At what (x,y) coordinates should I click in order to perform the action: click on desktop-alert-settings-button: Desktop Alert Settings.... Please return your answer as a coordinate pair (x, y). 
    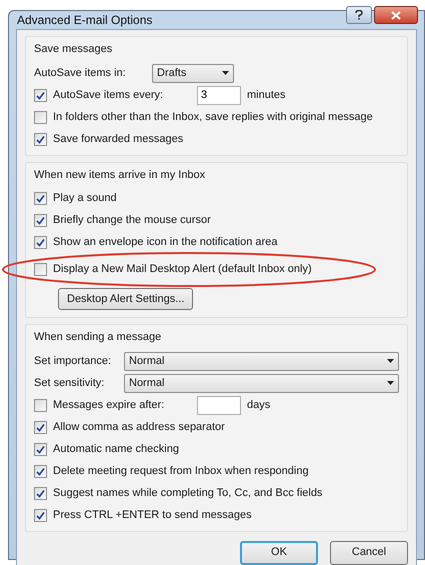
    Looking at the image, I should click on (126, 299).